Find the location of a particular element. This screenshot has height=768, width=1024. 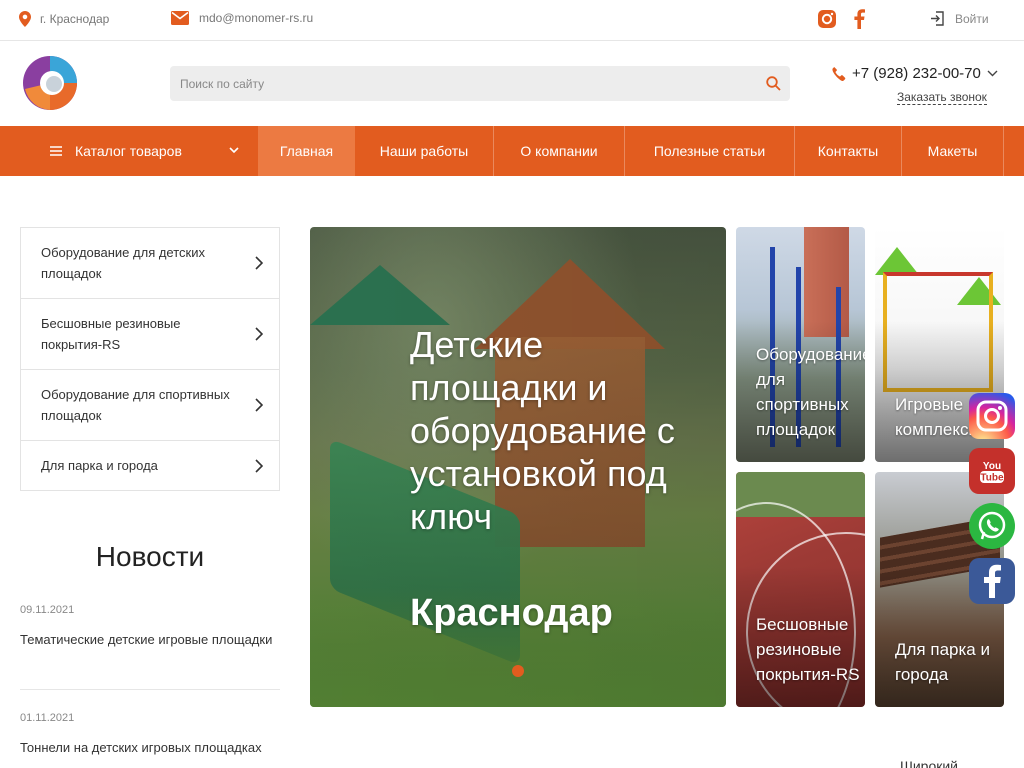

sidebar-item-park: Для парка и города is located at coordinates (150, 465).